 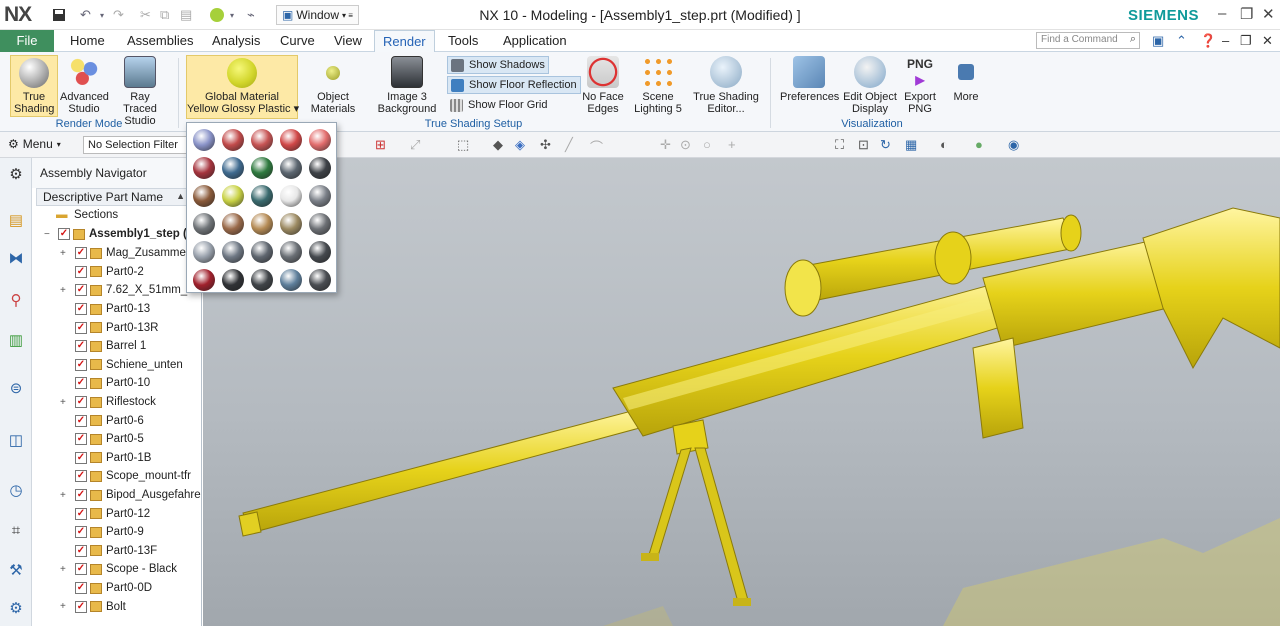 What do you see at coordinates (16, 530) in the screenshot?
I see `process-studio-icon: ⌗` at bounding box center [16, 530].